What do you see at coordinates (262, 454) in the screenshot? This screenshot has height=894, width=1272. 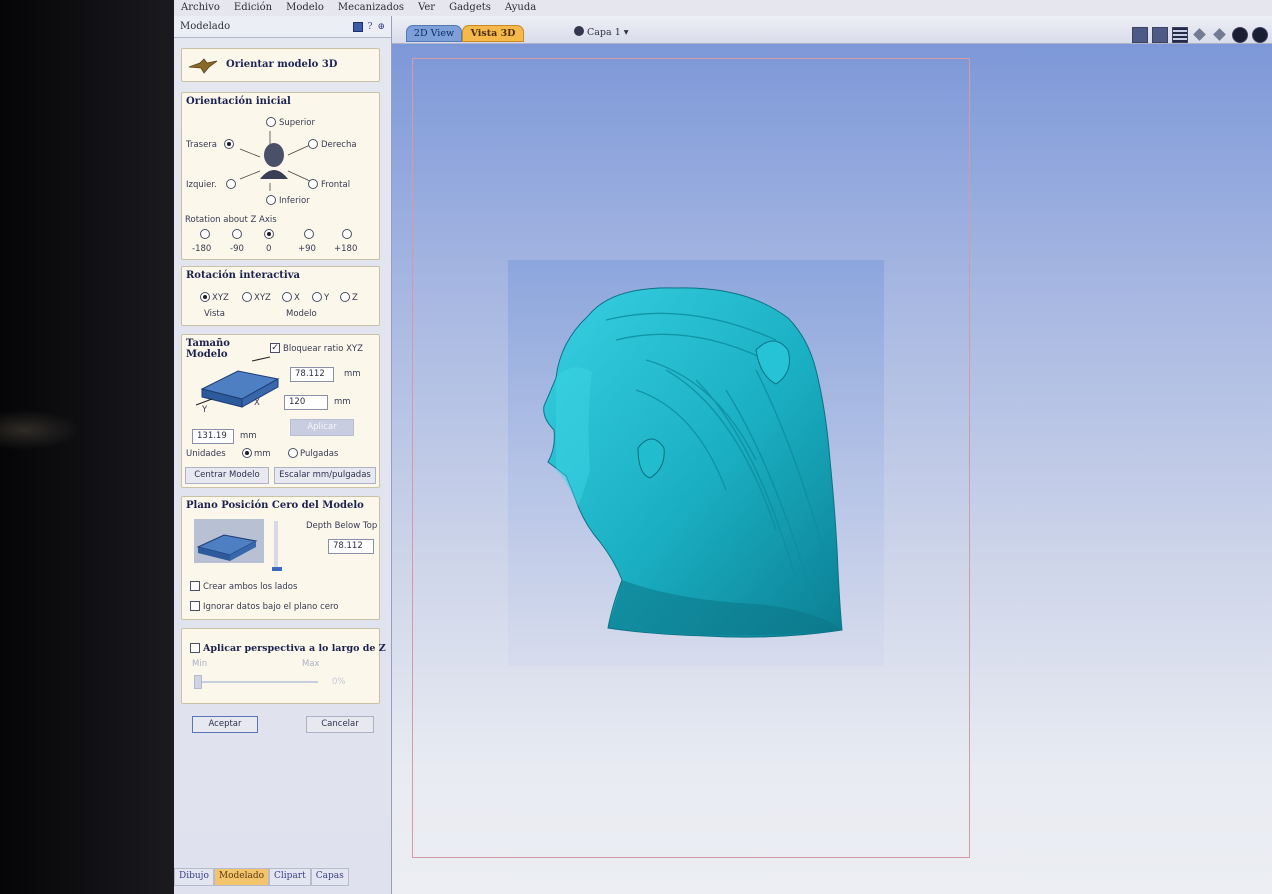 I see `units-mm-label: mm` at bounding box center [262, 454].